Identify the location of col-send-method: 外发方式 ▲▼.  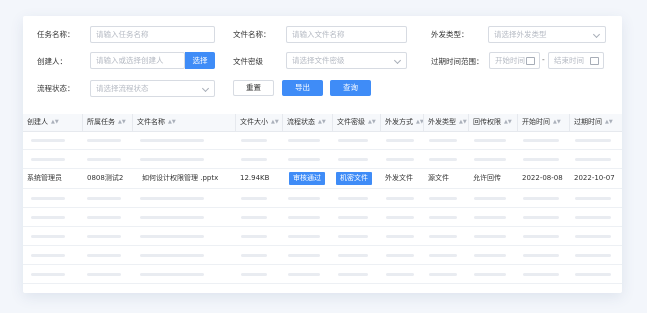
(402, 122).